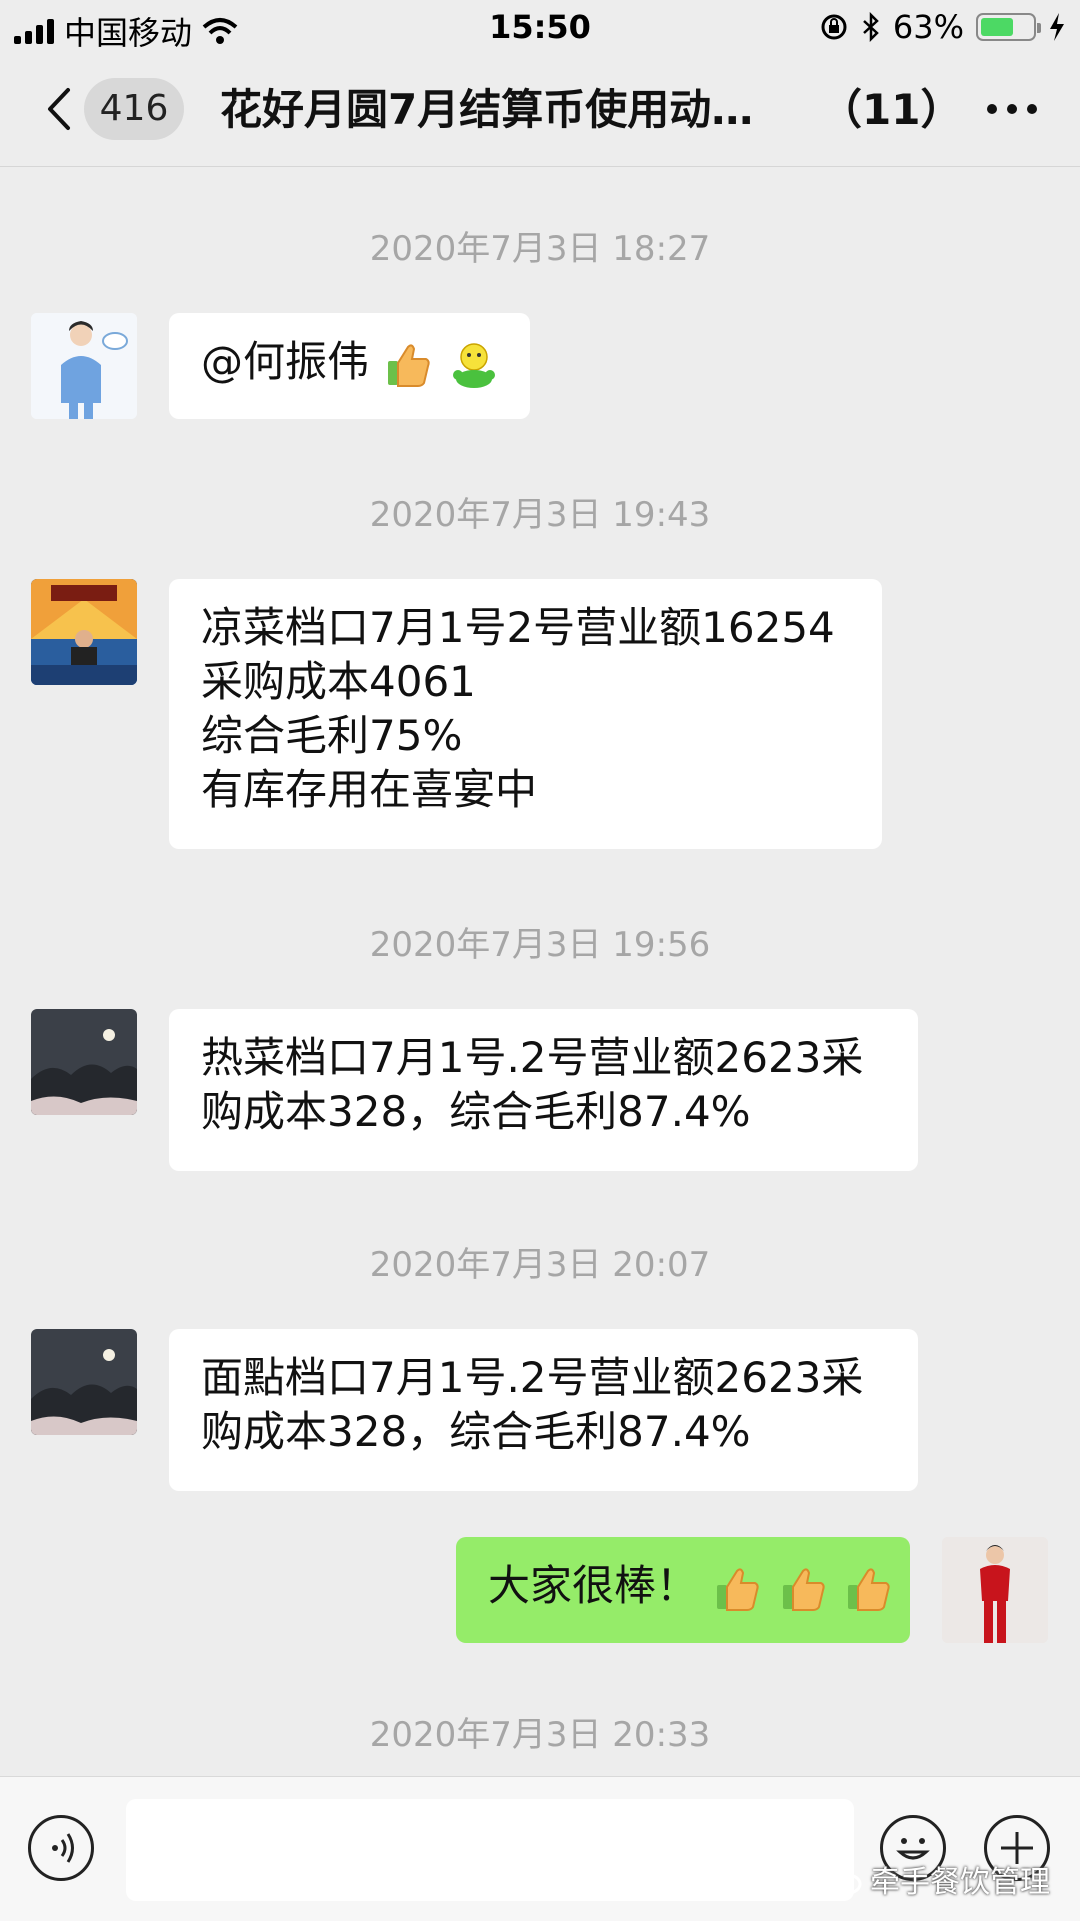 This screenshot has width=1080, height=1921. I want to click on back-chevron-icon, so click(63, 109).